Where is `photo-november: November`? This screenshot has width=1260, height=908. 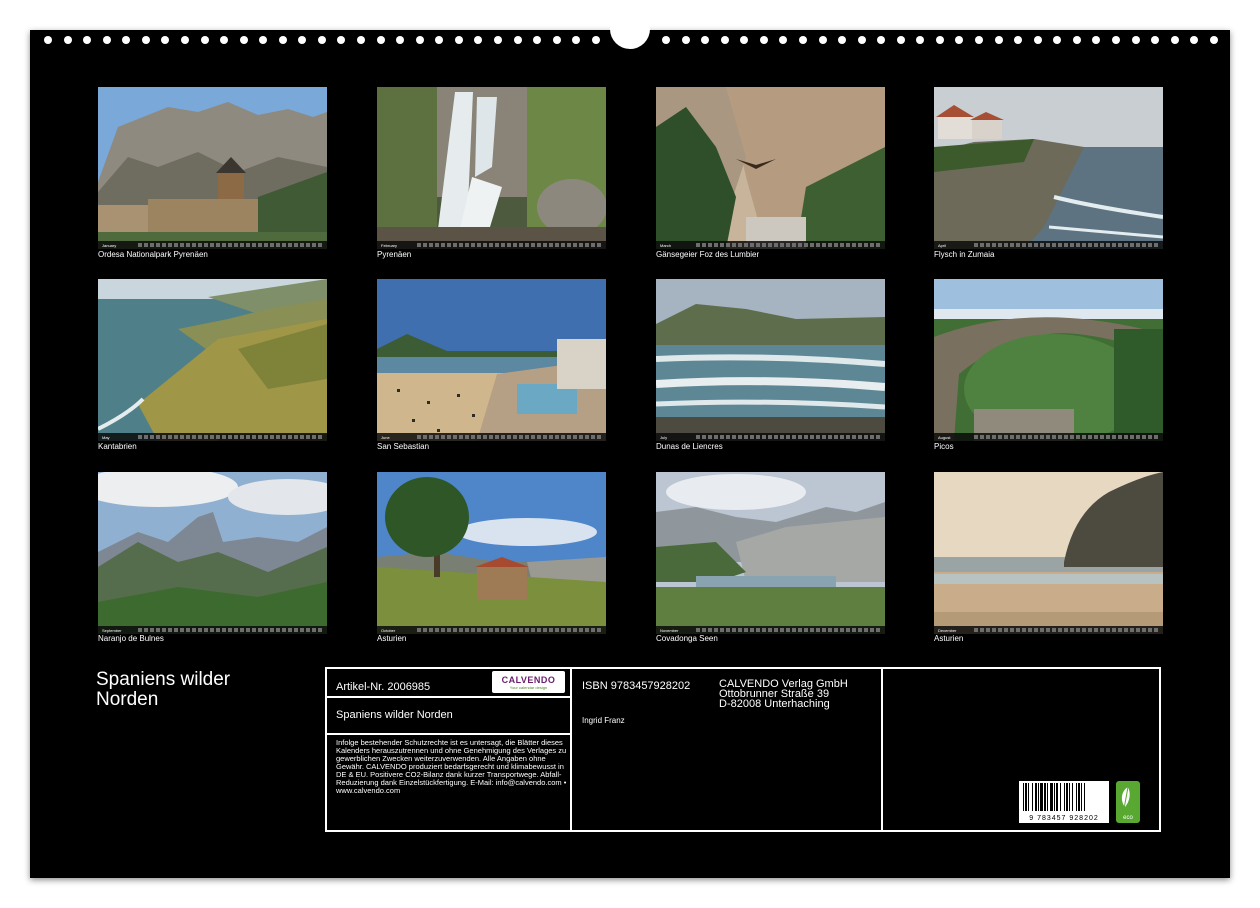
photo-november: November is located at coordinates (770, 553).